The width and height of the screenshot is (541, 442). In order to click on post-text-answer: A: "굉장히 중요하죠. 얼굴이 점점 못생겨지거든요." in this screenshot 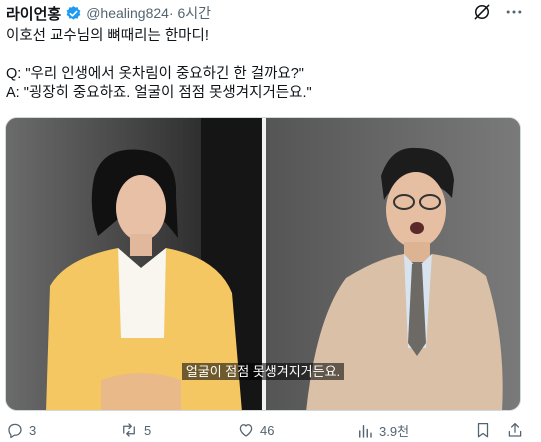, I will do `click(159, 93)`.